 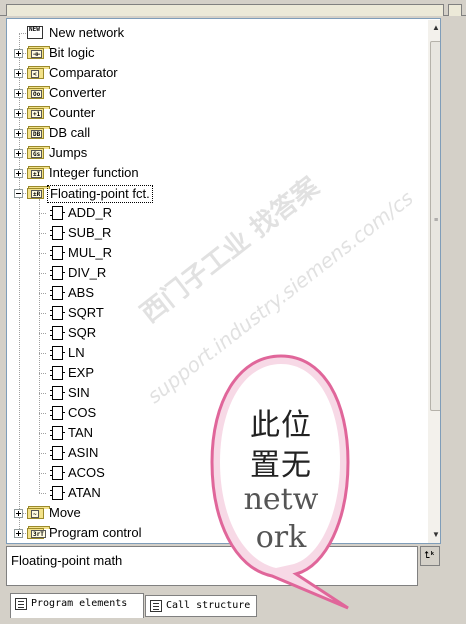 I want to click on tree-item-function: COS, so click(x=215, y=413).